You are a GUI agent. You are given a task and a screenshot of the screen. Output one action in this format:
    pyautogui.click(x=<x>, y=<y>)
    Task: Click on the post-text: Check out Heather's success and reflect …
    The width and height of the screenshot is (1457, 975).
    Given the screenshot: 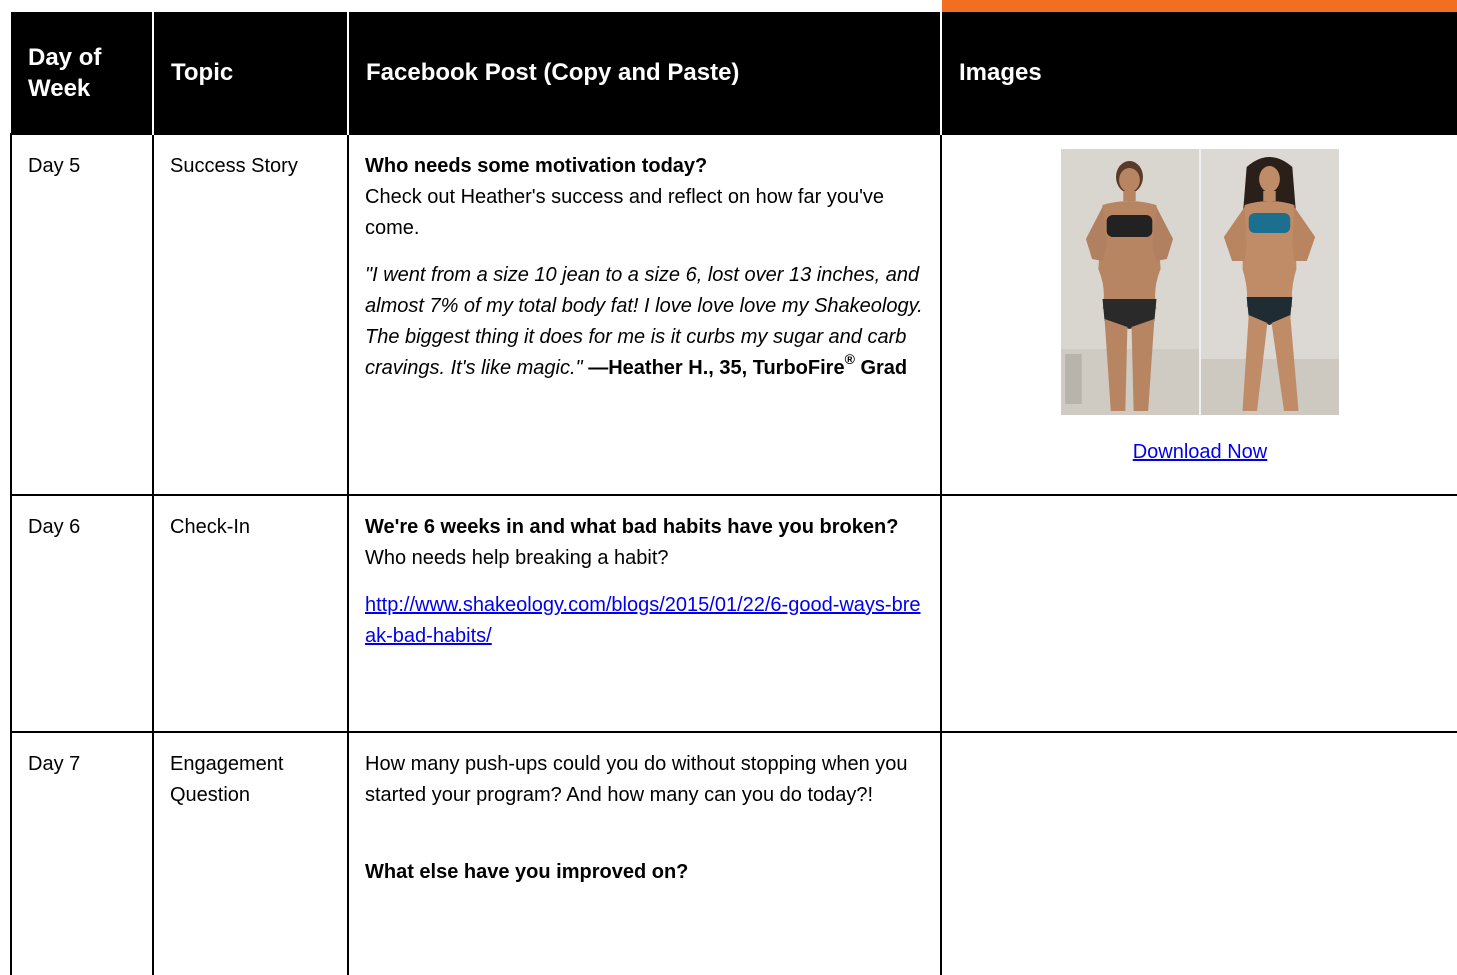 What is the action you would take?
    pyautogui.click(x=625, y=212)
    